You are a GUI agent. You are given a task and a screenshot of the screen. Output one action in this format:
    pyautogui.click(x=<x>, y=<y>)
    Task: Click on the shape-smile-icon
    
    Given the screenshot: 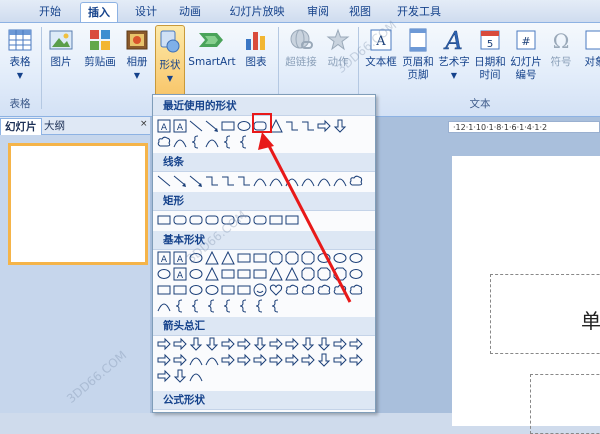 What is the action you would take?
    pyautogui.click(x=260, y=290)
    